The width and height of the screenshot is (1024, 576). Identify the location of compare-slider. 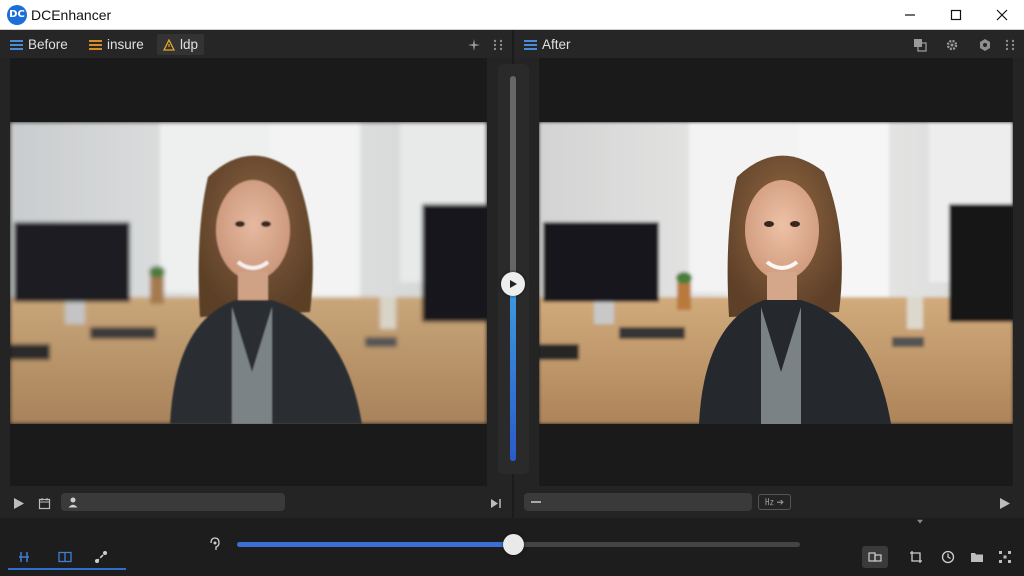
(513, 269).